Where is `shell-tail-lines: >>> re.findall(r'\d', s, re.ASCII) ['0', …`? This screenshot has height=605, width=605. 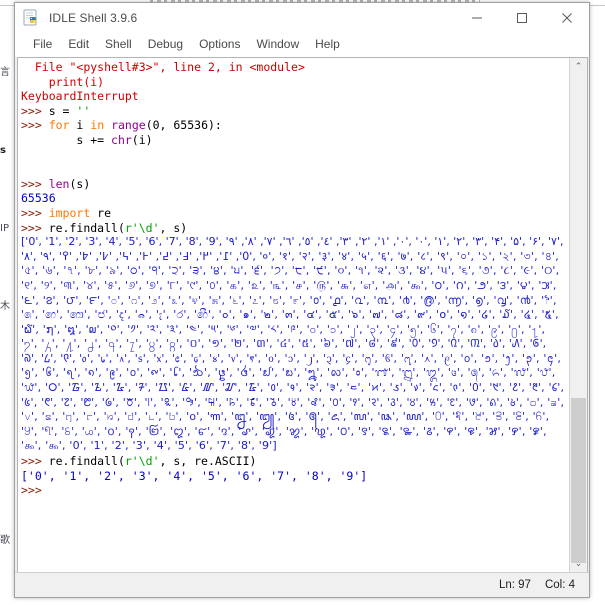 shell-tail-lines: >>> re.findall(r'\d', s, re.ASCII) ['0', … is located at coordinates (295, 476).